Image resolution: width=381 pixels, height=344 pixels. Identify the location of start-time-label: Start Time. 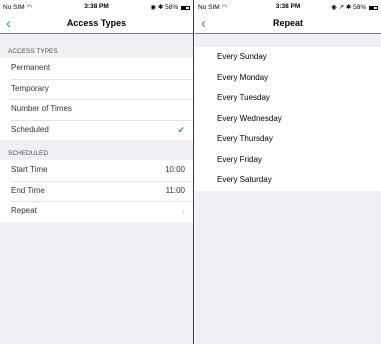
(29, 169).